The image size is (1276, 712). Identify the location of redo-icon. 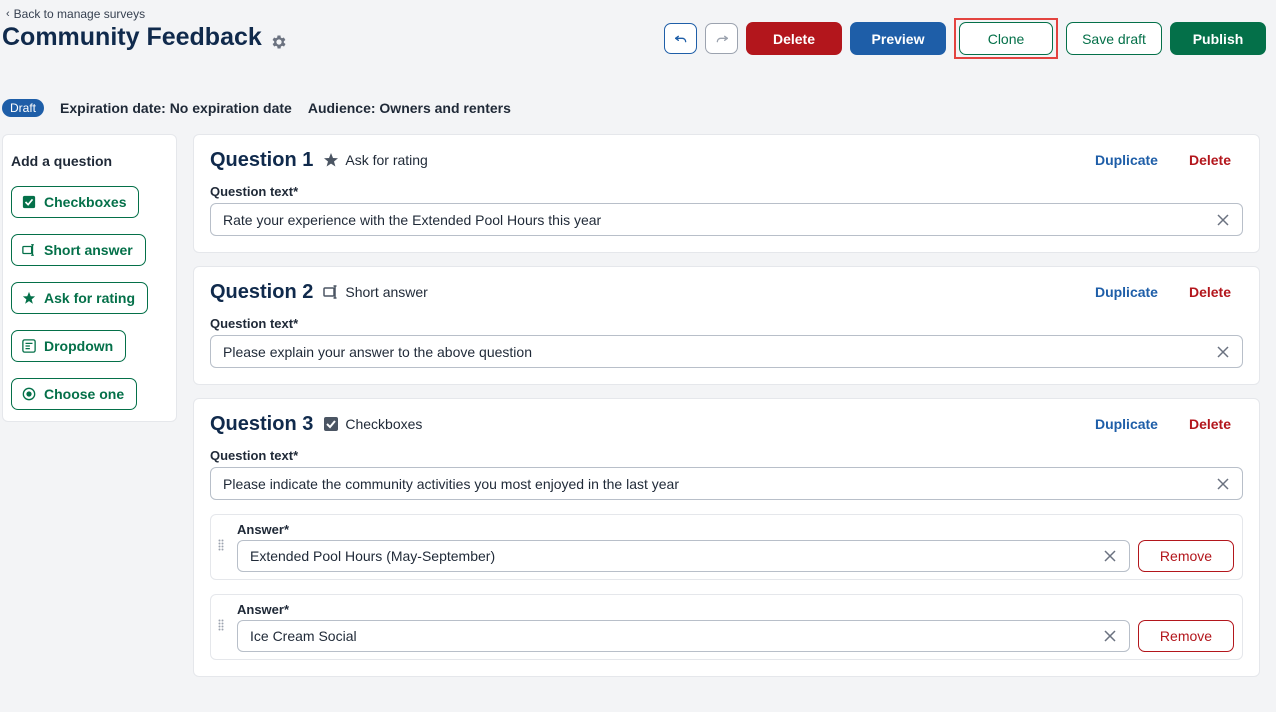
(722, 38).